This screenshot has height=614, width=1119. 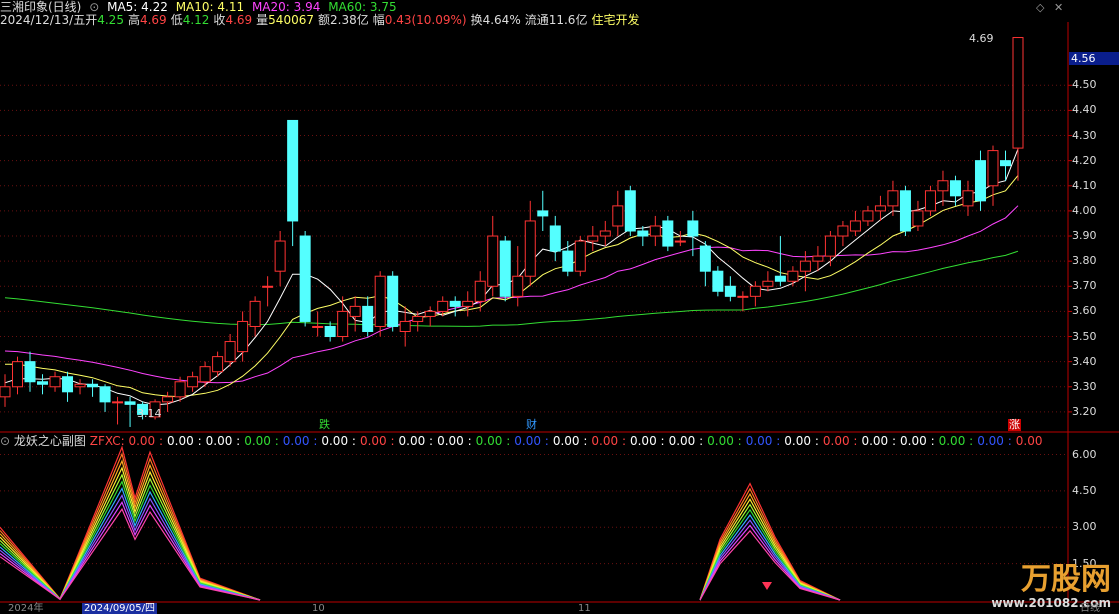 What do you see at coordinates (981, 38) in the screenshot?
I see `high-annotation: 4.69` at bounding box center [981, 38].